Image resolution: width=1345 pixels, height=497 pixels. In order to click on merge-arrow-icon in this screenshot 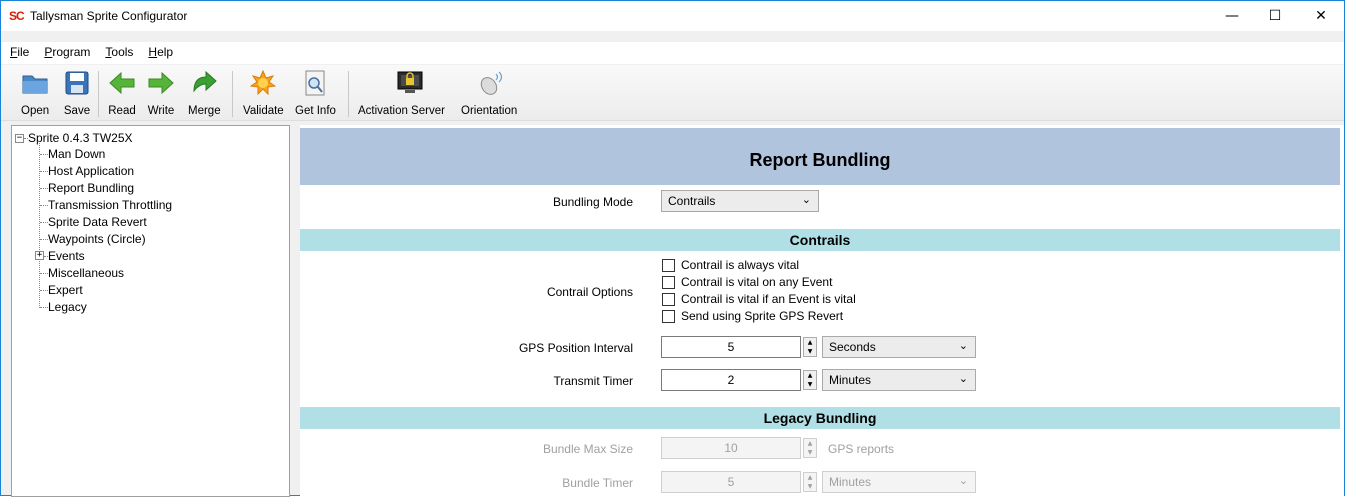, I will do `click(204, 83)`.